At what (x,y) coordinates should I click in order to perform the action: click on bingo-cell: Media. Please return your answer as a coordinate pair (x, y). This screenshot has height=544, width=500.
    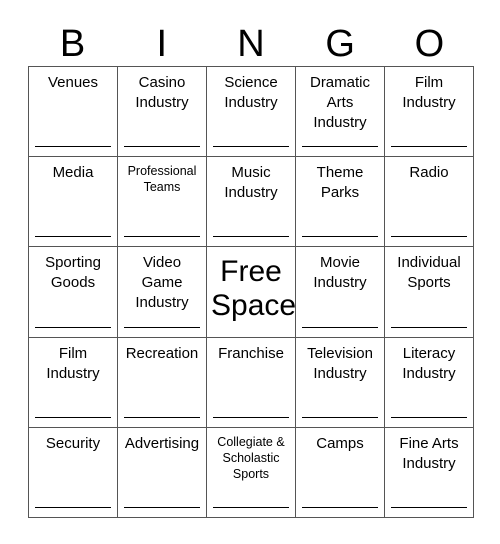
    Looking at the image, I should click on (73, 202).